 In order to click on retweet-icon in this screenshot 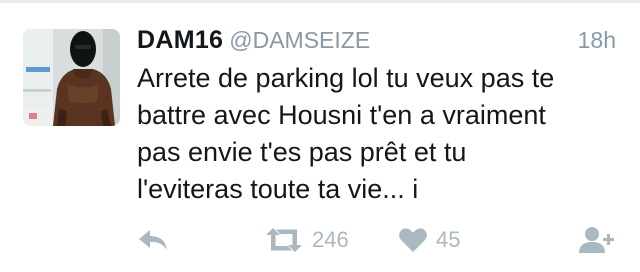, I will do `click(284, 240)`.